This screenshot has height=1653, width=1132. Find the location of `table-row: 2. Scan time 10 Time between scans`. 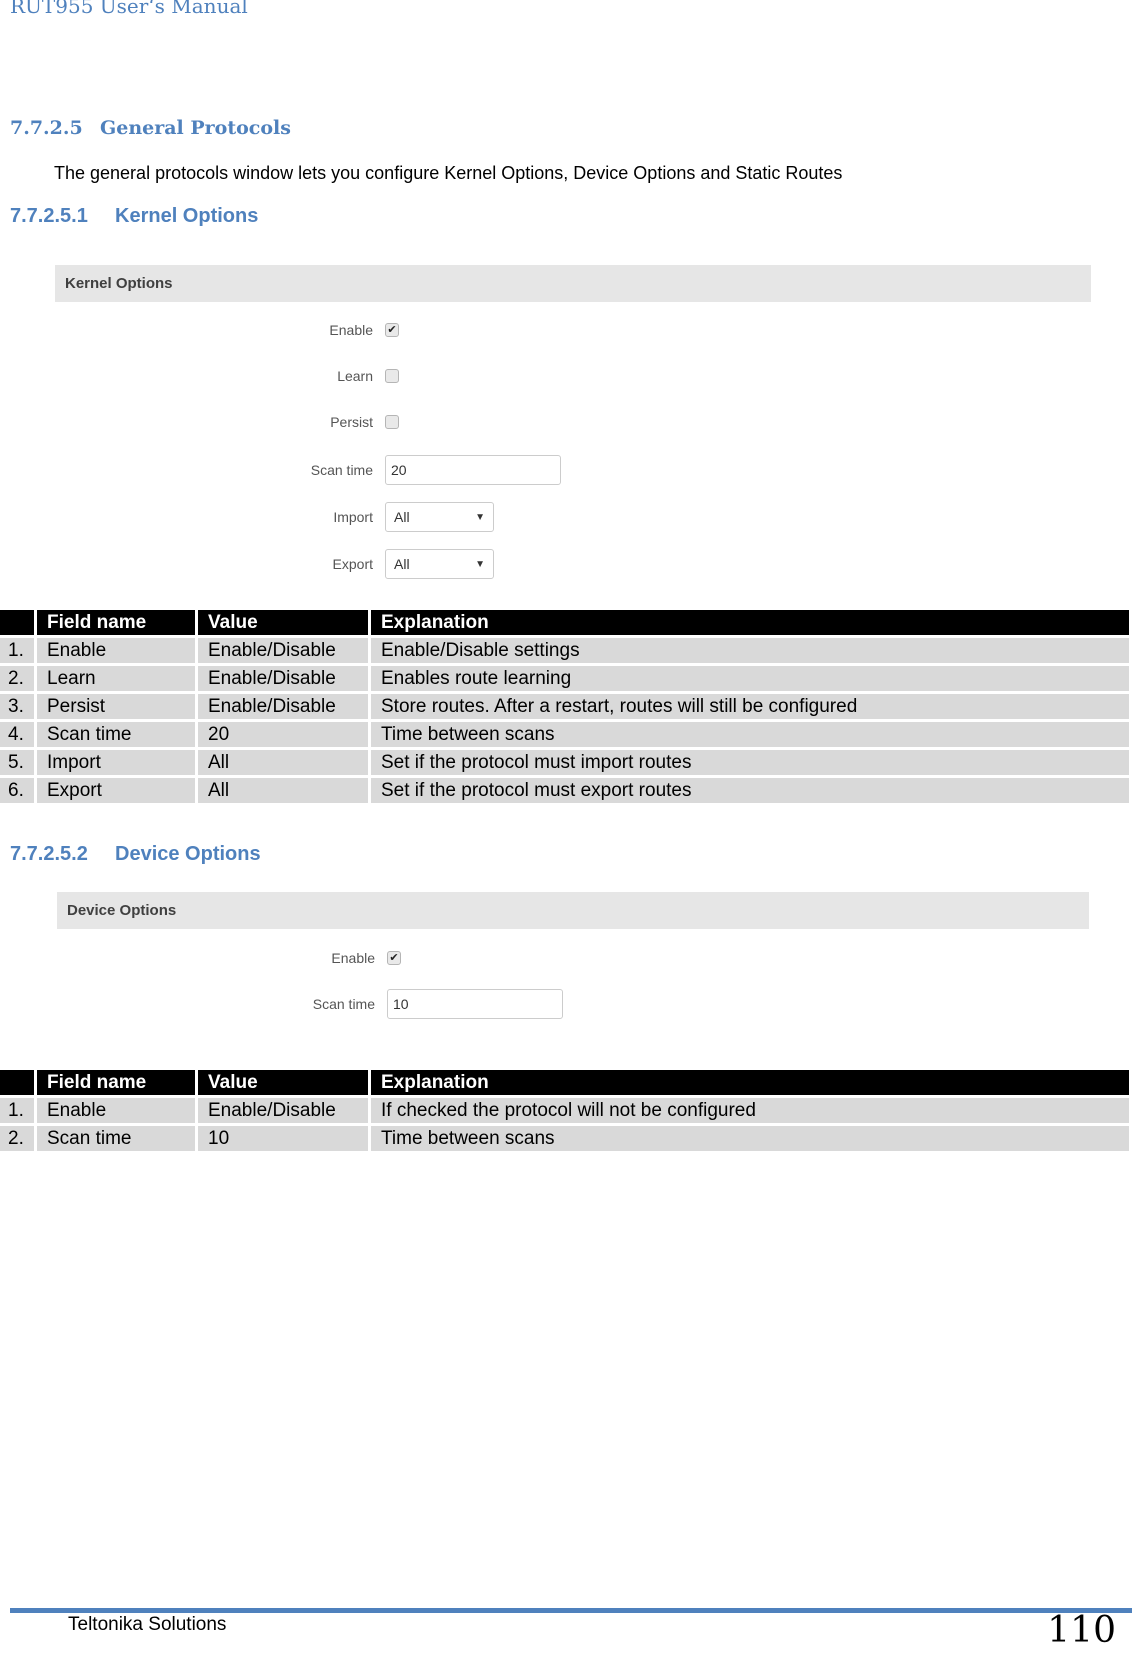

table-row: 2. Scan time 10 Time between scans is located at coordinates (564, 1138).